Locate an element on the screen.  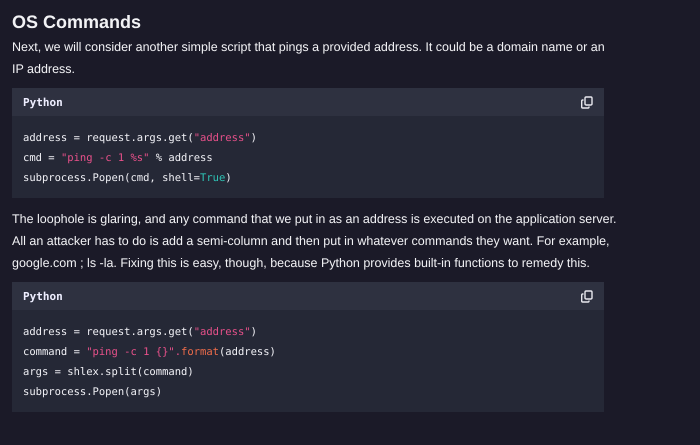
paragraph: The loophole is glaring, and any command that we put in as an address is executed on the application server. All an attacker has to do is add a semi-column and then put in whatever commands they want. For example, google.com ; ls -la. Fixing this is easy, though, because Python provides built-in functions to remedy this. is located at coordinates (315, 241).